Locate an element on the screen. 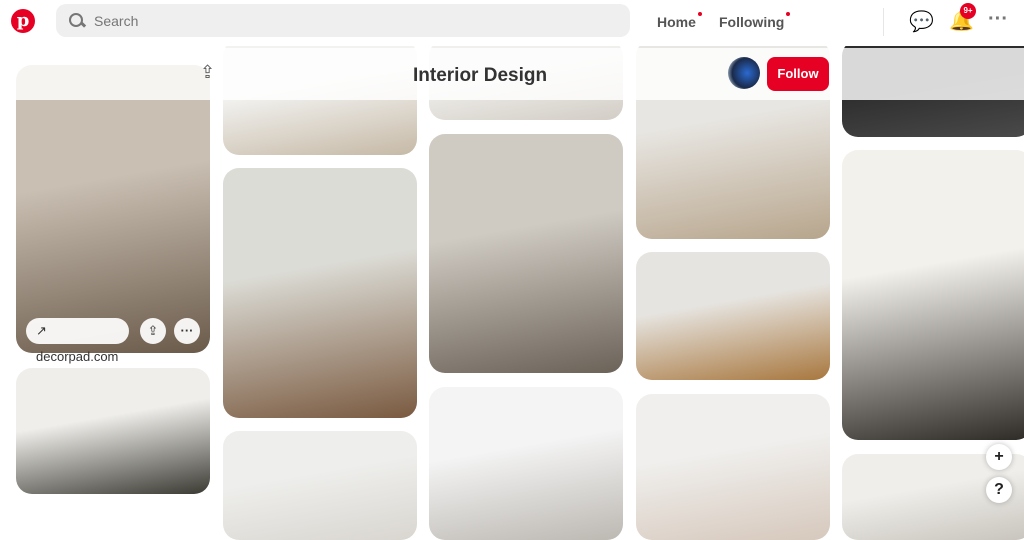 The width and height of the screenshot is (1024, 540). pin-more-button: ··· is located at coordinates (187, 331).